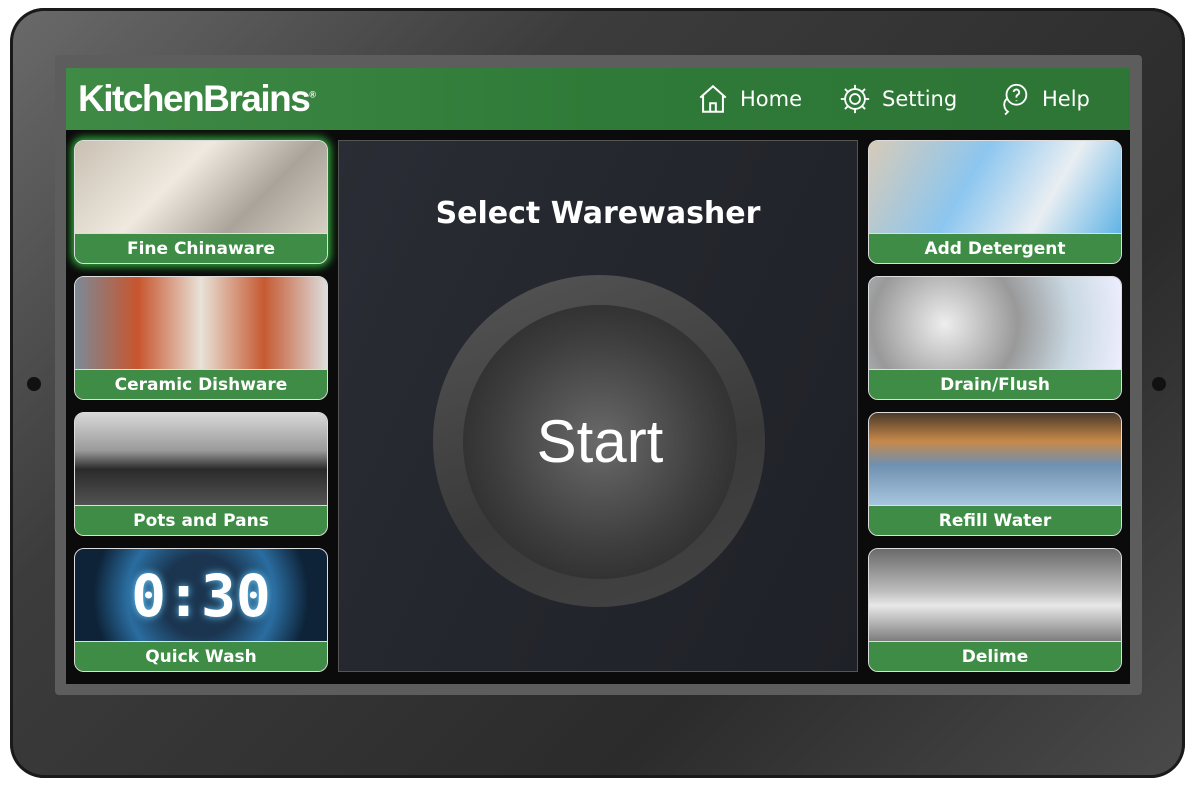 The image size is (1200, 787). I want to click on dishwasher-image, so click(995, 596).